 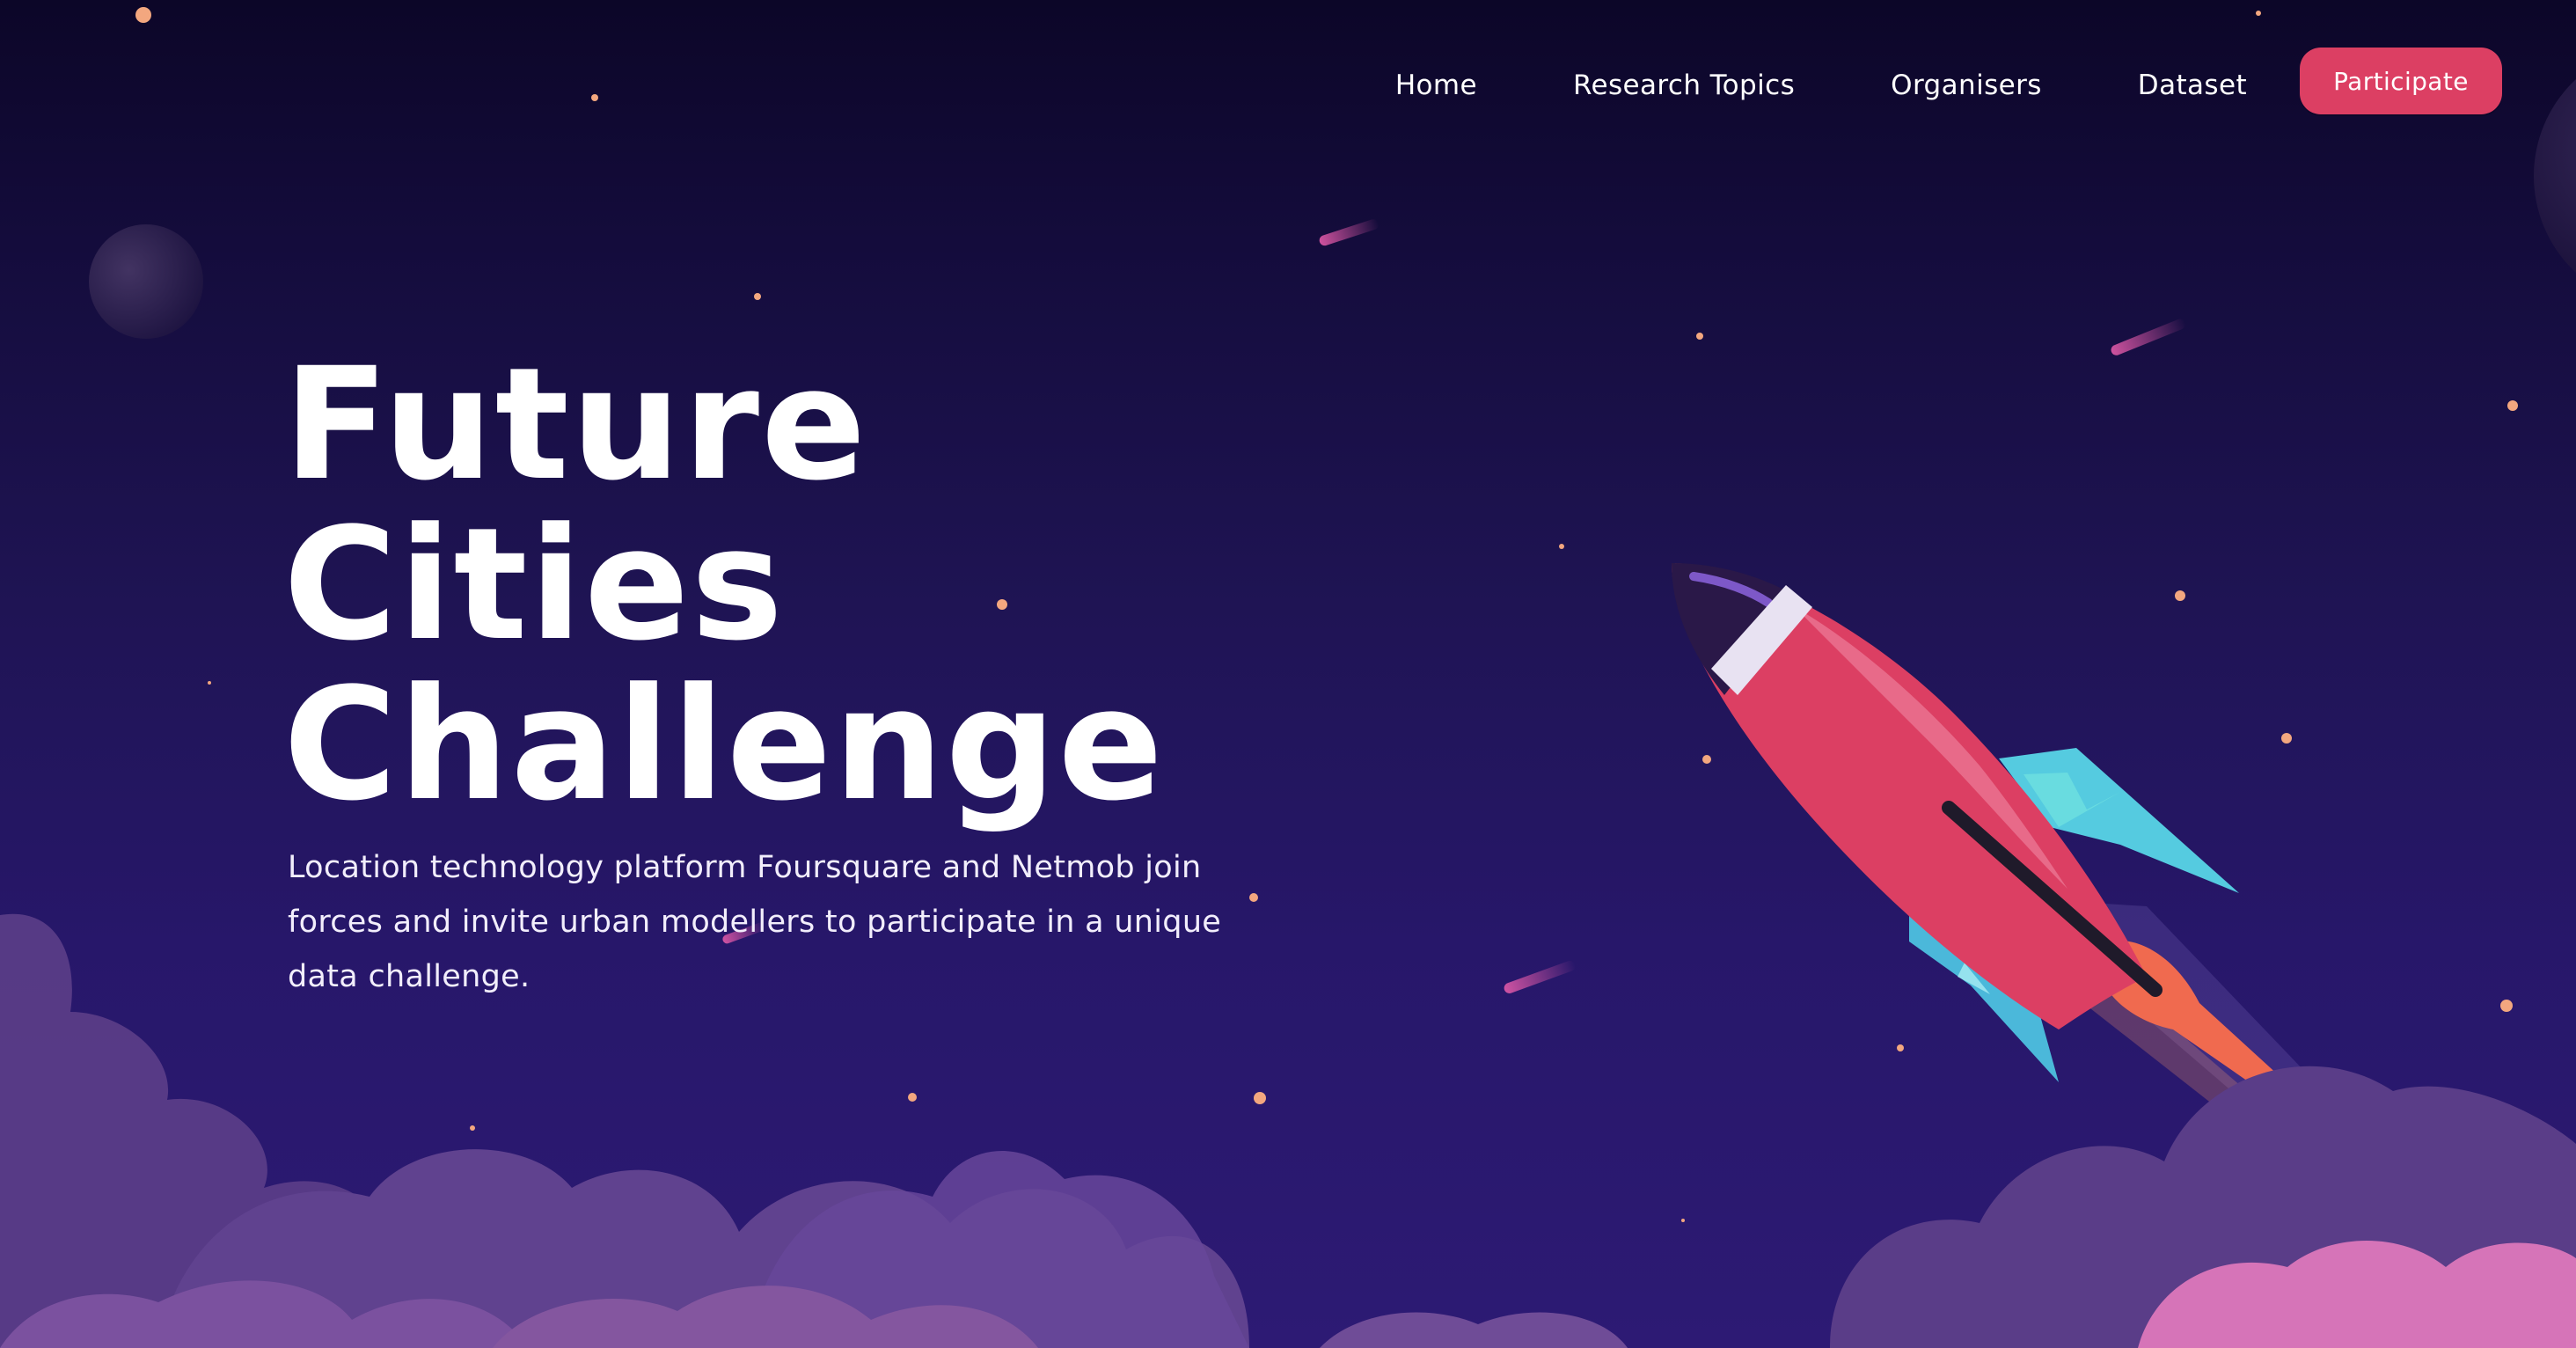 I want to click on nav-link-research-topics: Research Topics, so click(x=1684, y=85).